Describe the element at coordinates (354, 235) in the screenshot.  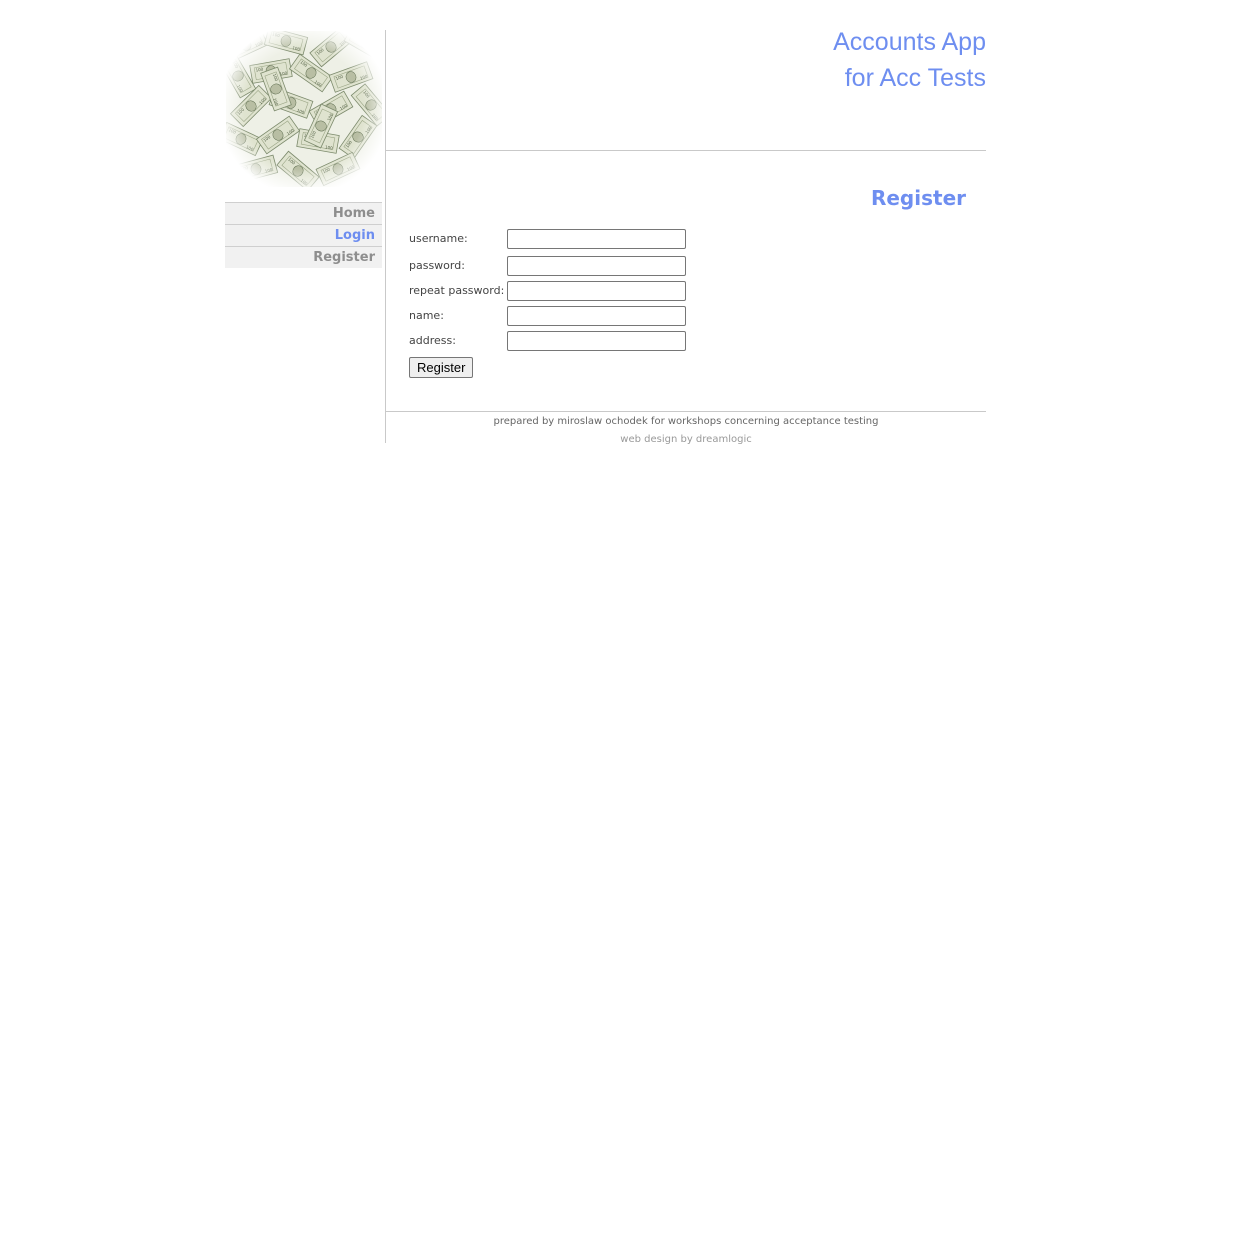
I see `sidebar-item-label: Login` at that location.